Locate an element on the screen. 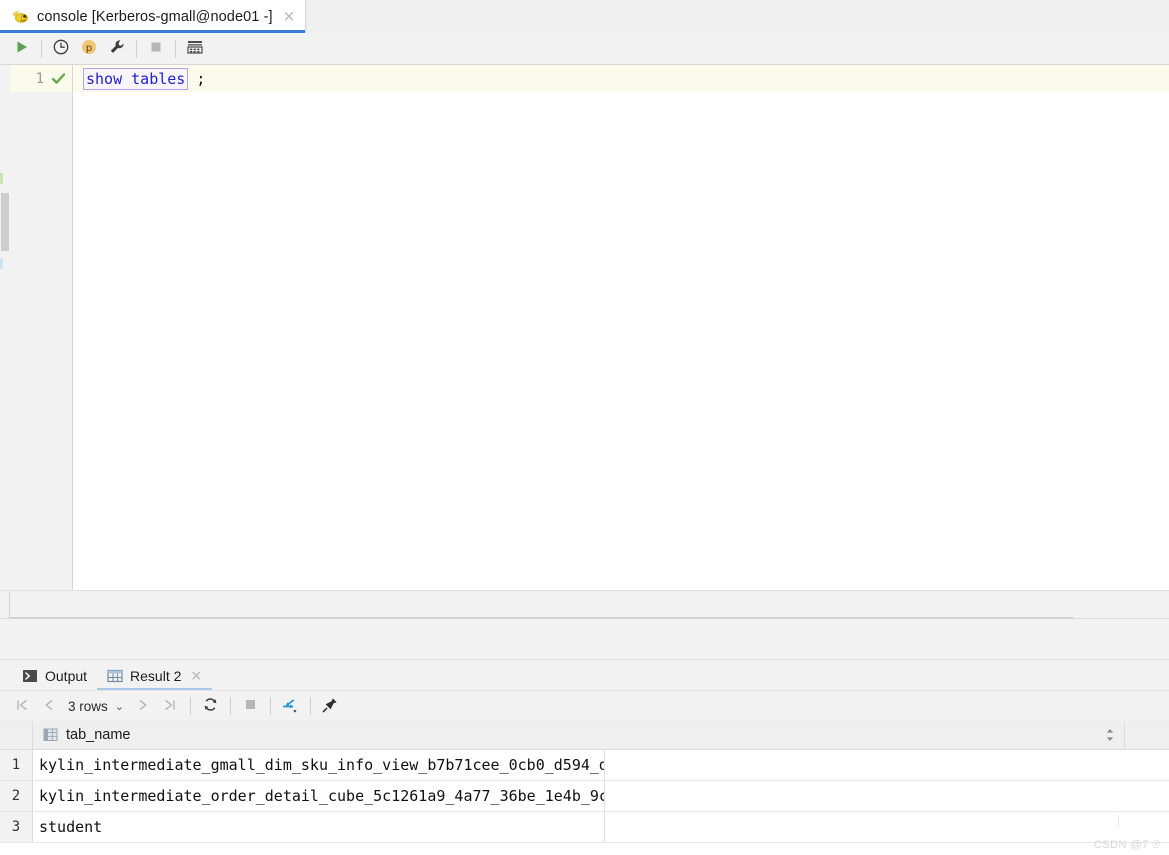 The width and height of the screenshot is (1169, 855). grid-header-row: tab_name is located at coordinates (584, 735).